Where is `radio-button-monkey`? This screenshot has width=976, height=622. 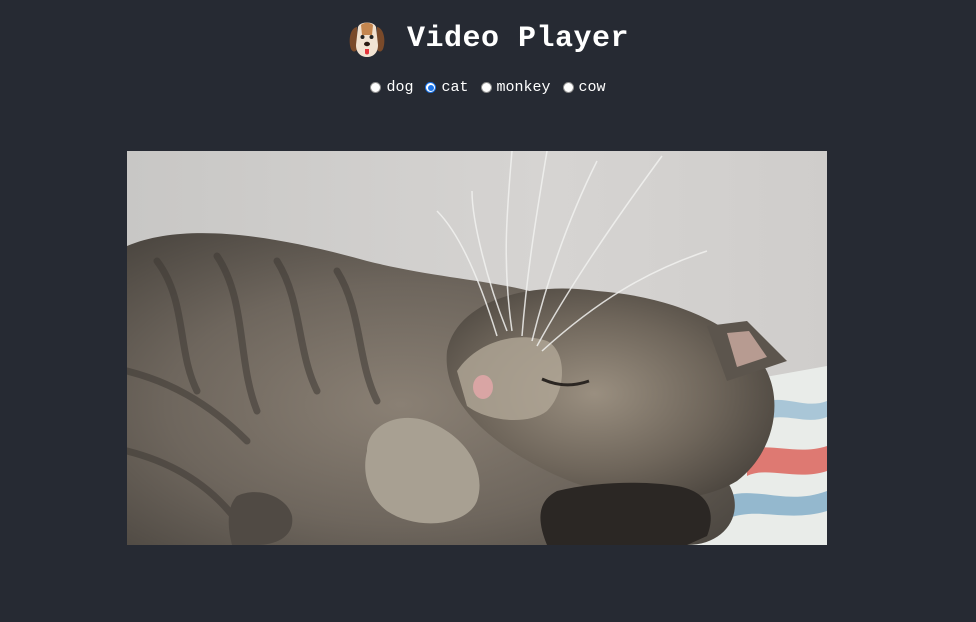
radio-button-monkey is located at coordinates (486, 87).